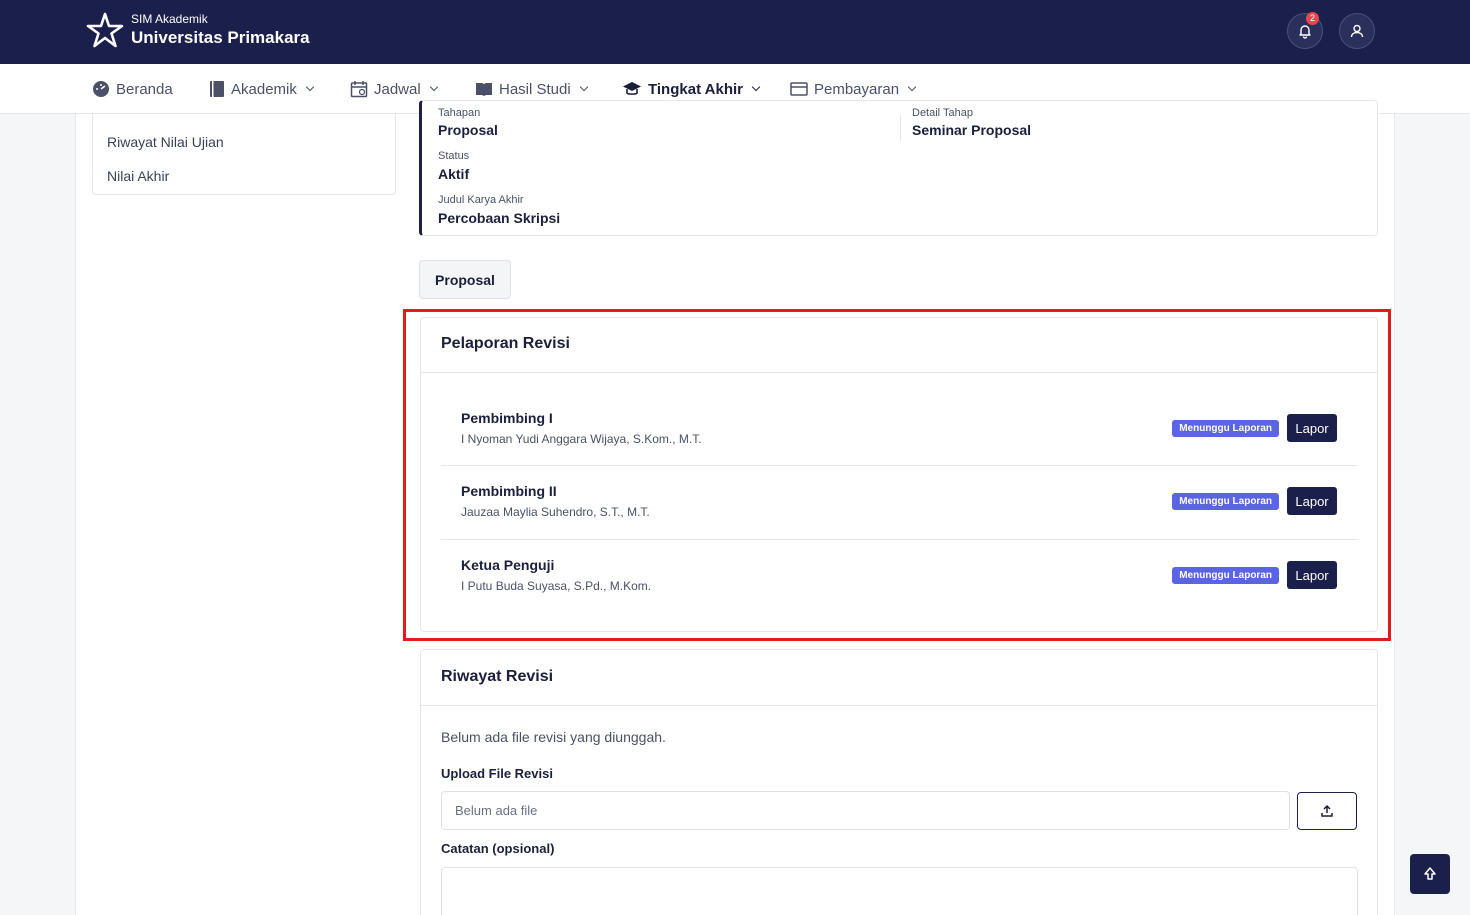  I want to click on sidebar-menu: Riwayat Nilai Ujian Nilai Akhir, so click(244, 154).